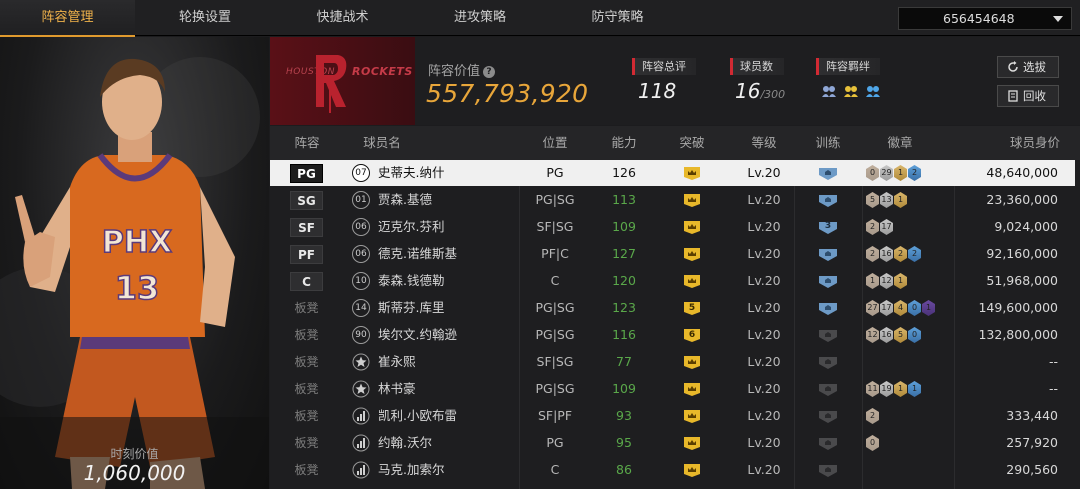 The width and height of the screenshot is (1080, 489). I want to click on card-value: 1,060,000, so click(134, 473).